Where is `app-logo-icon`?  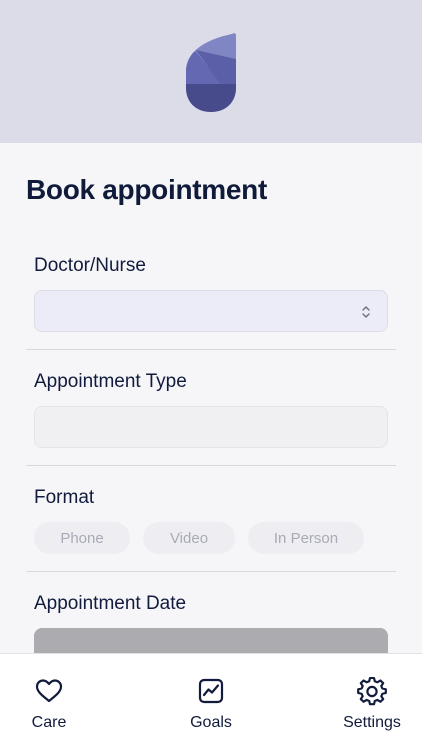 app-logo-icon is located at coordinates (211, 72).